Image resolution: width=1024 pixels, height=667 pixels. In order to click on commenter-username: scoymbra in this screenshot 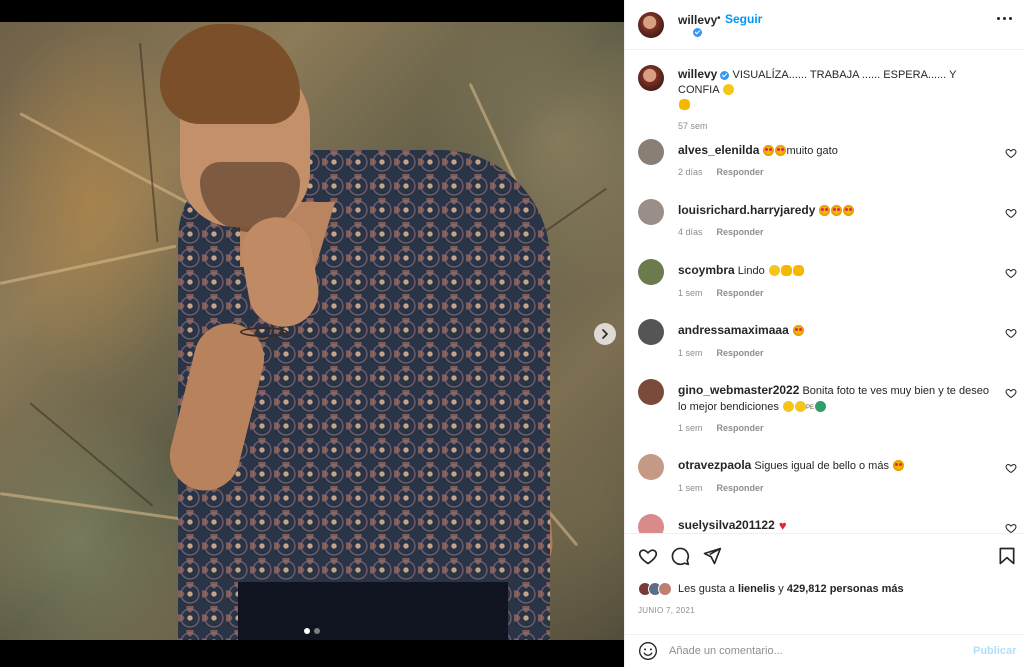, I will do `click(706, 270)`.